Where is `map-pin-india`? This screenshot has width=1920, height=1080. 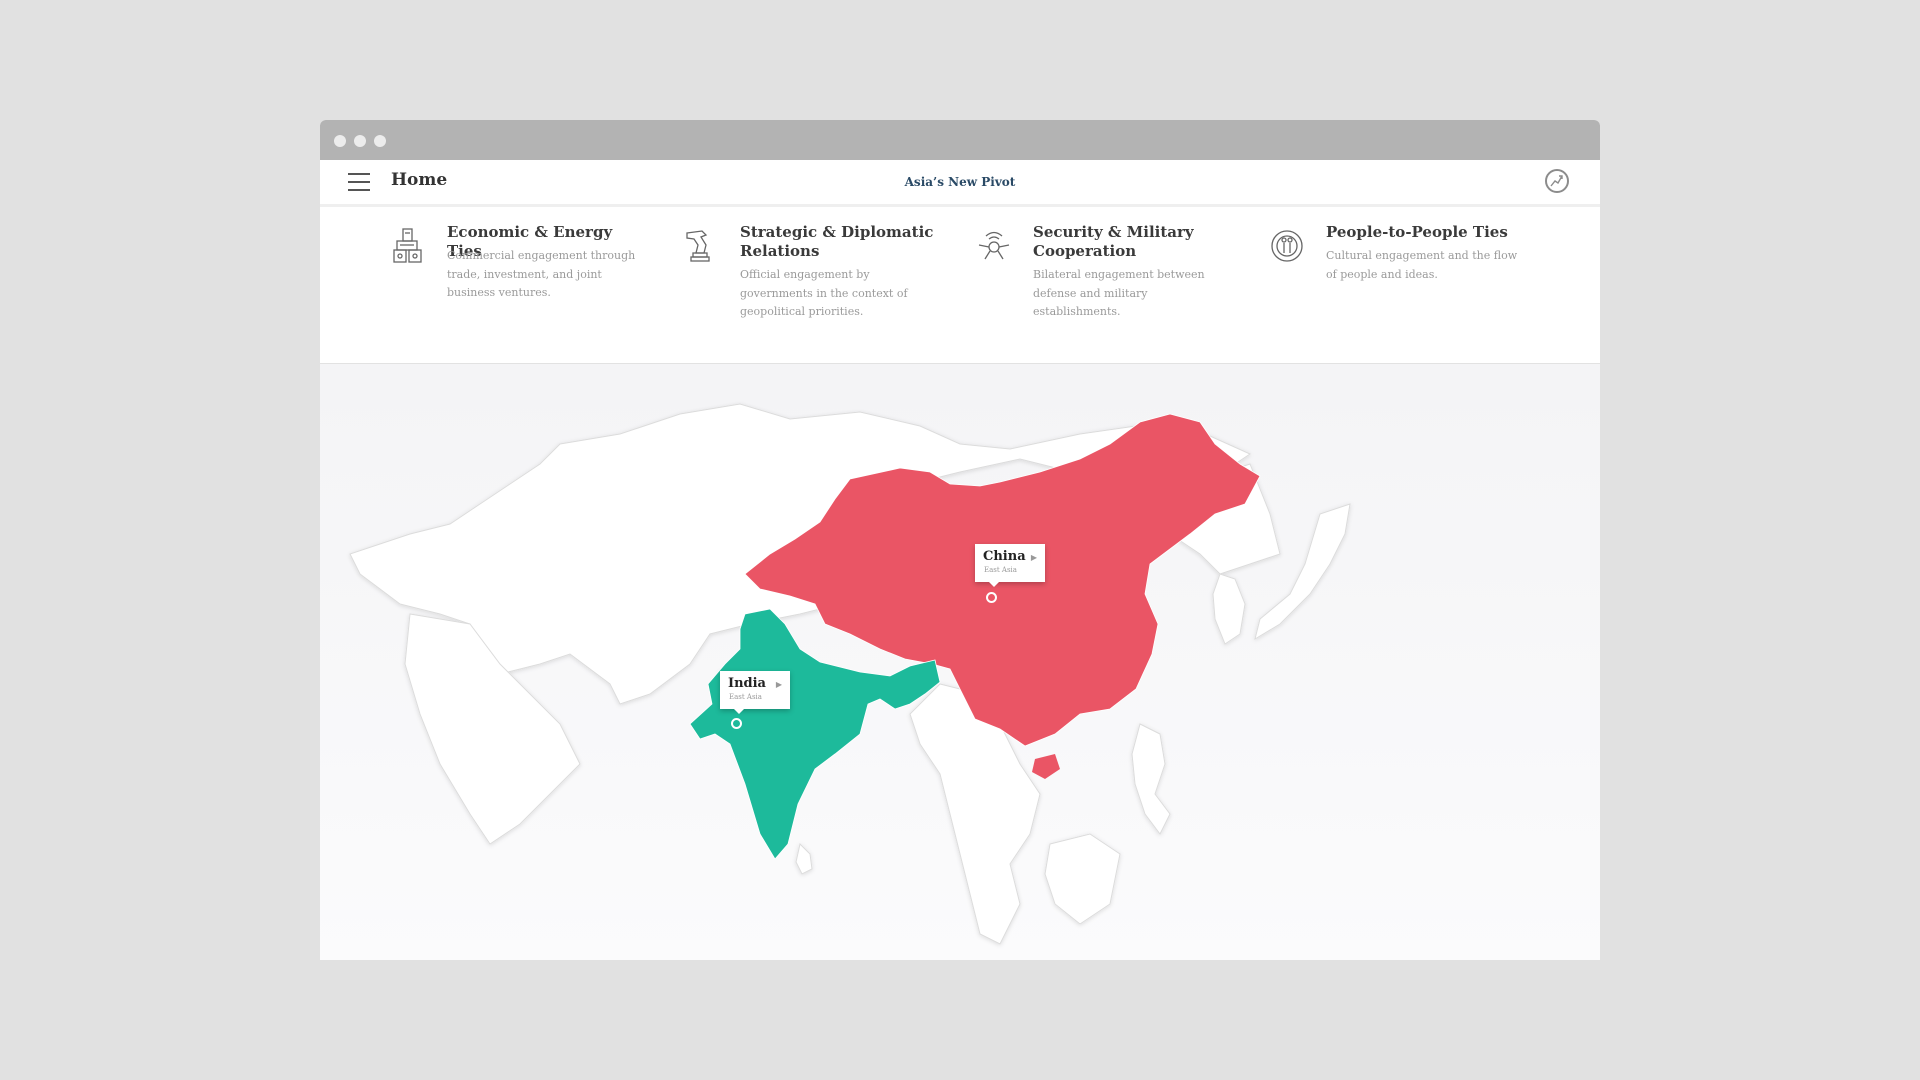
map-pin-india is located at coordinates (736, 723).